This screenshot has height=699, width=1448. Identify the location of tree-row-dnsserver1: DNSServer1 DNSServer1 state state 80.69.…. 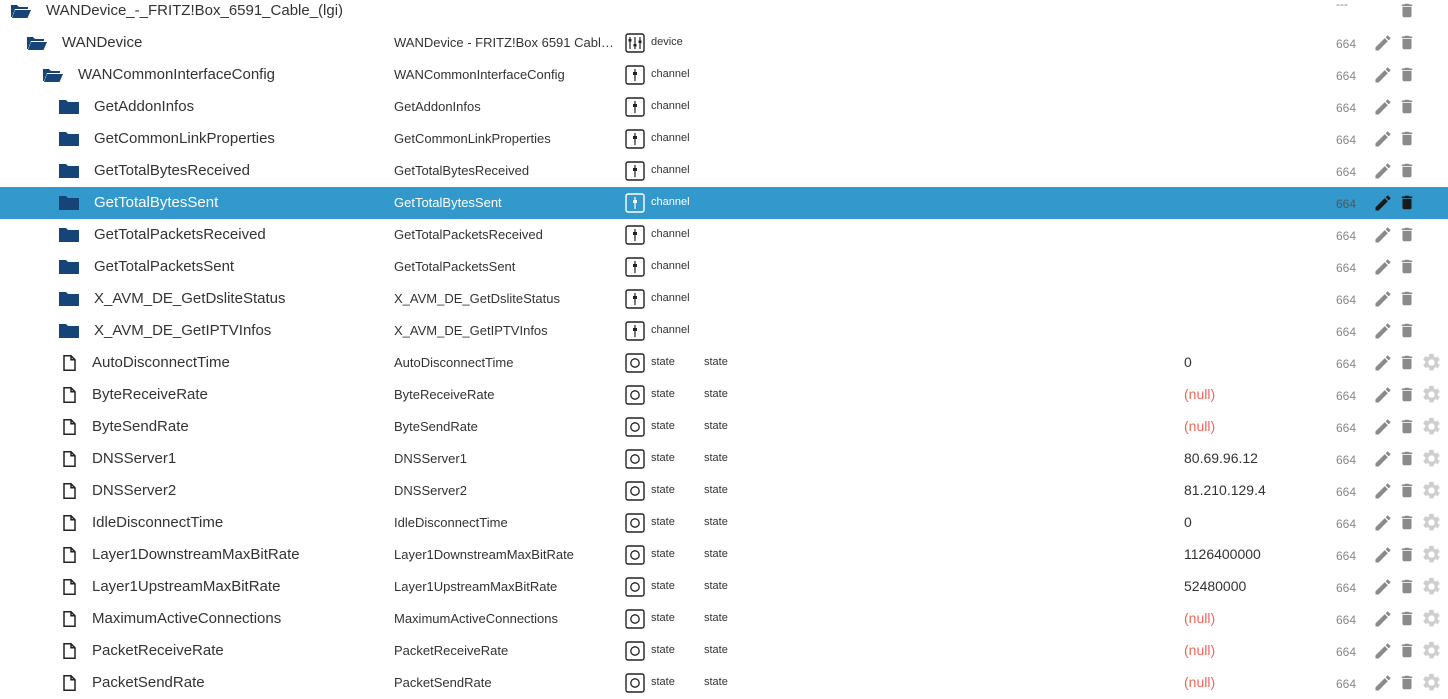
(724, 459).